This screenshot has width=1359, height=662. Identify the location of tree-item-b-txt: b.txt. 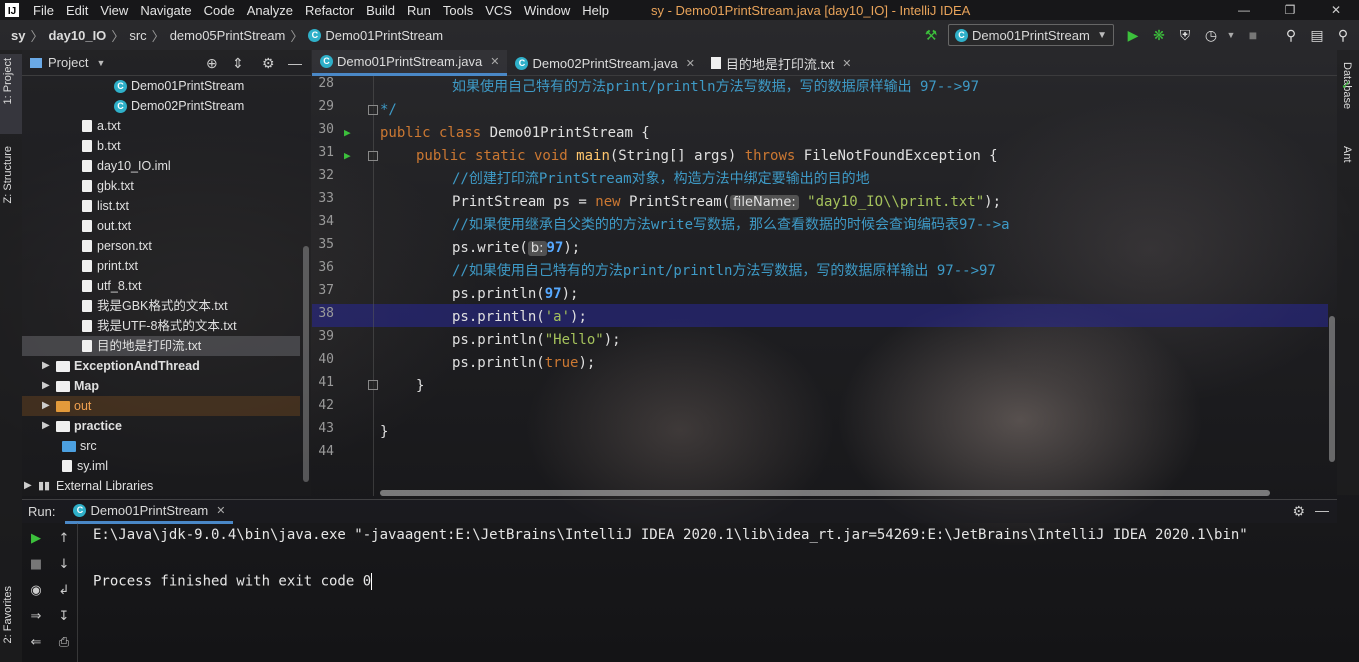
(161, 146).